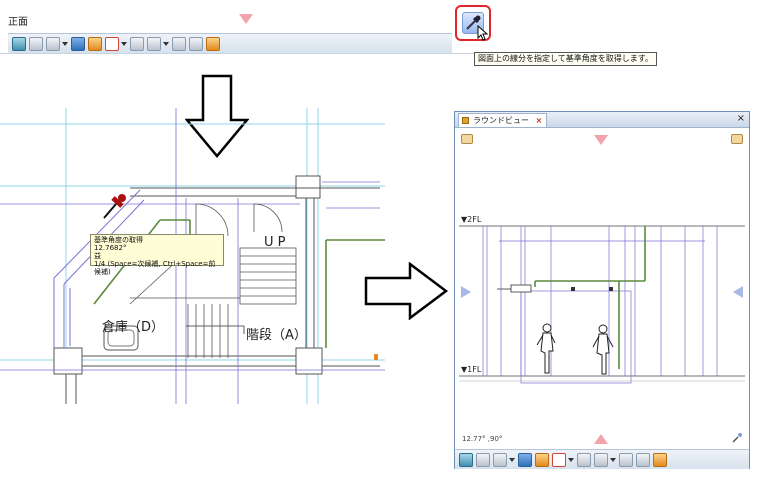  Describe the element at coordinates (539, 120) in the screenshot. I see `tab-close-button: ×` at that location.